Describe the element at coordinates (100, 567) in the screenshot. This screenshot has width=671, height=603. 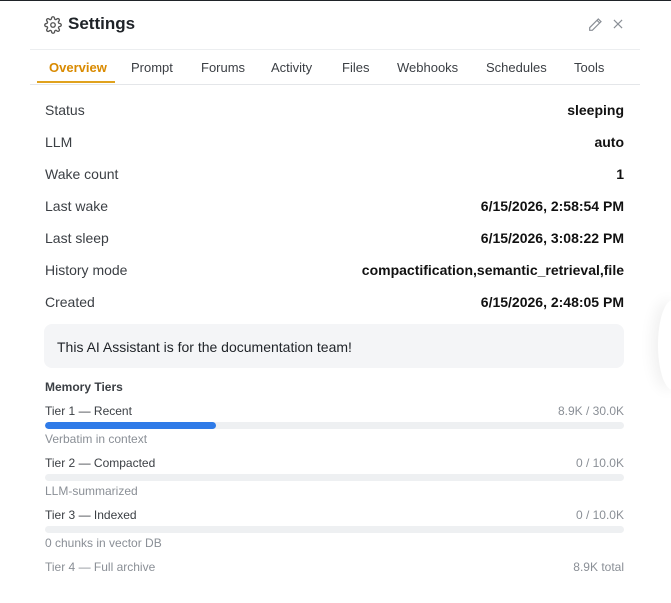
I see `tier-4-label: Tier 4 — Full archive` at that location.